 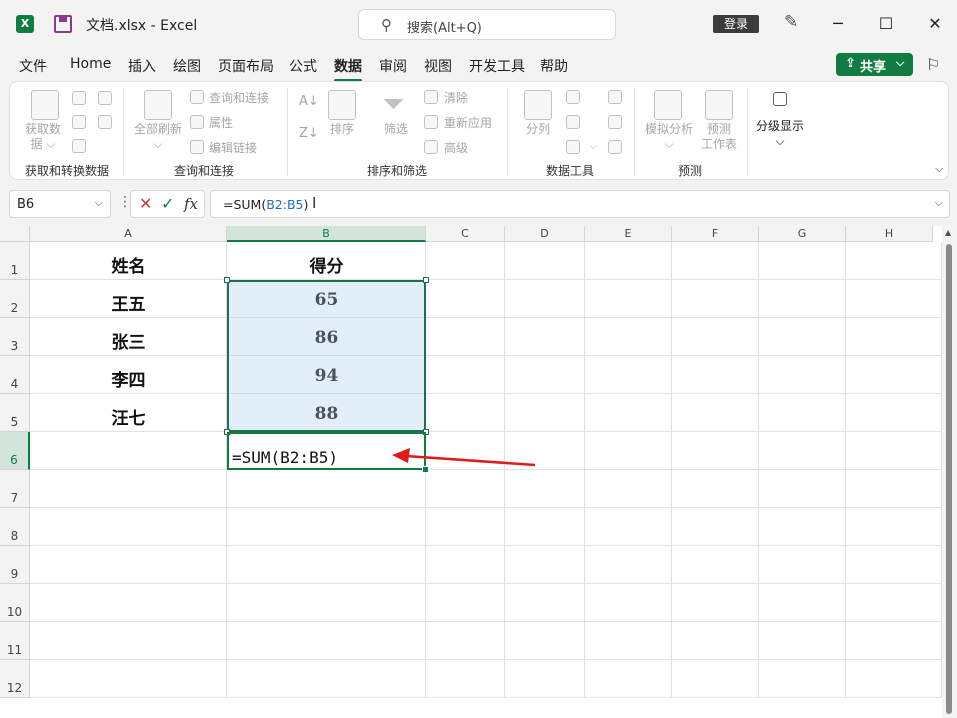 I want to click on share-button: ⇪ 共享 ⌵, so click(x=874, y=64).